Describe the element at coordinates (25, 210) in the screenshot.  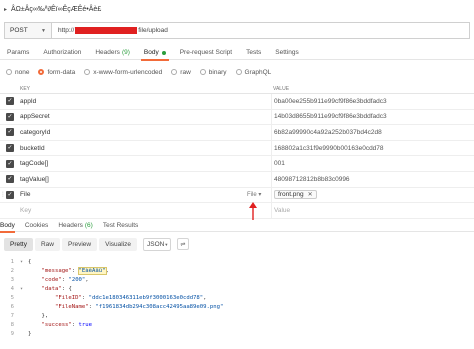
I see `new-key-input: Key` at that location.